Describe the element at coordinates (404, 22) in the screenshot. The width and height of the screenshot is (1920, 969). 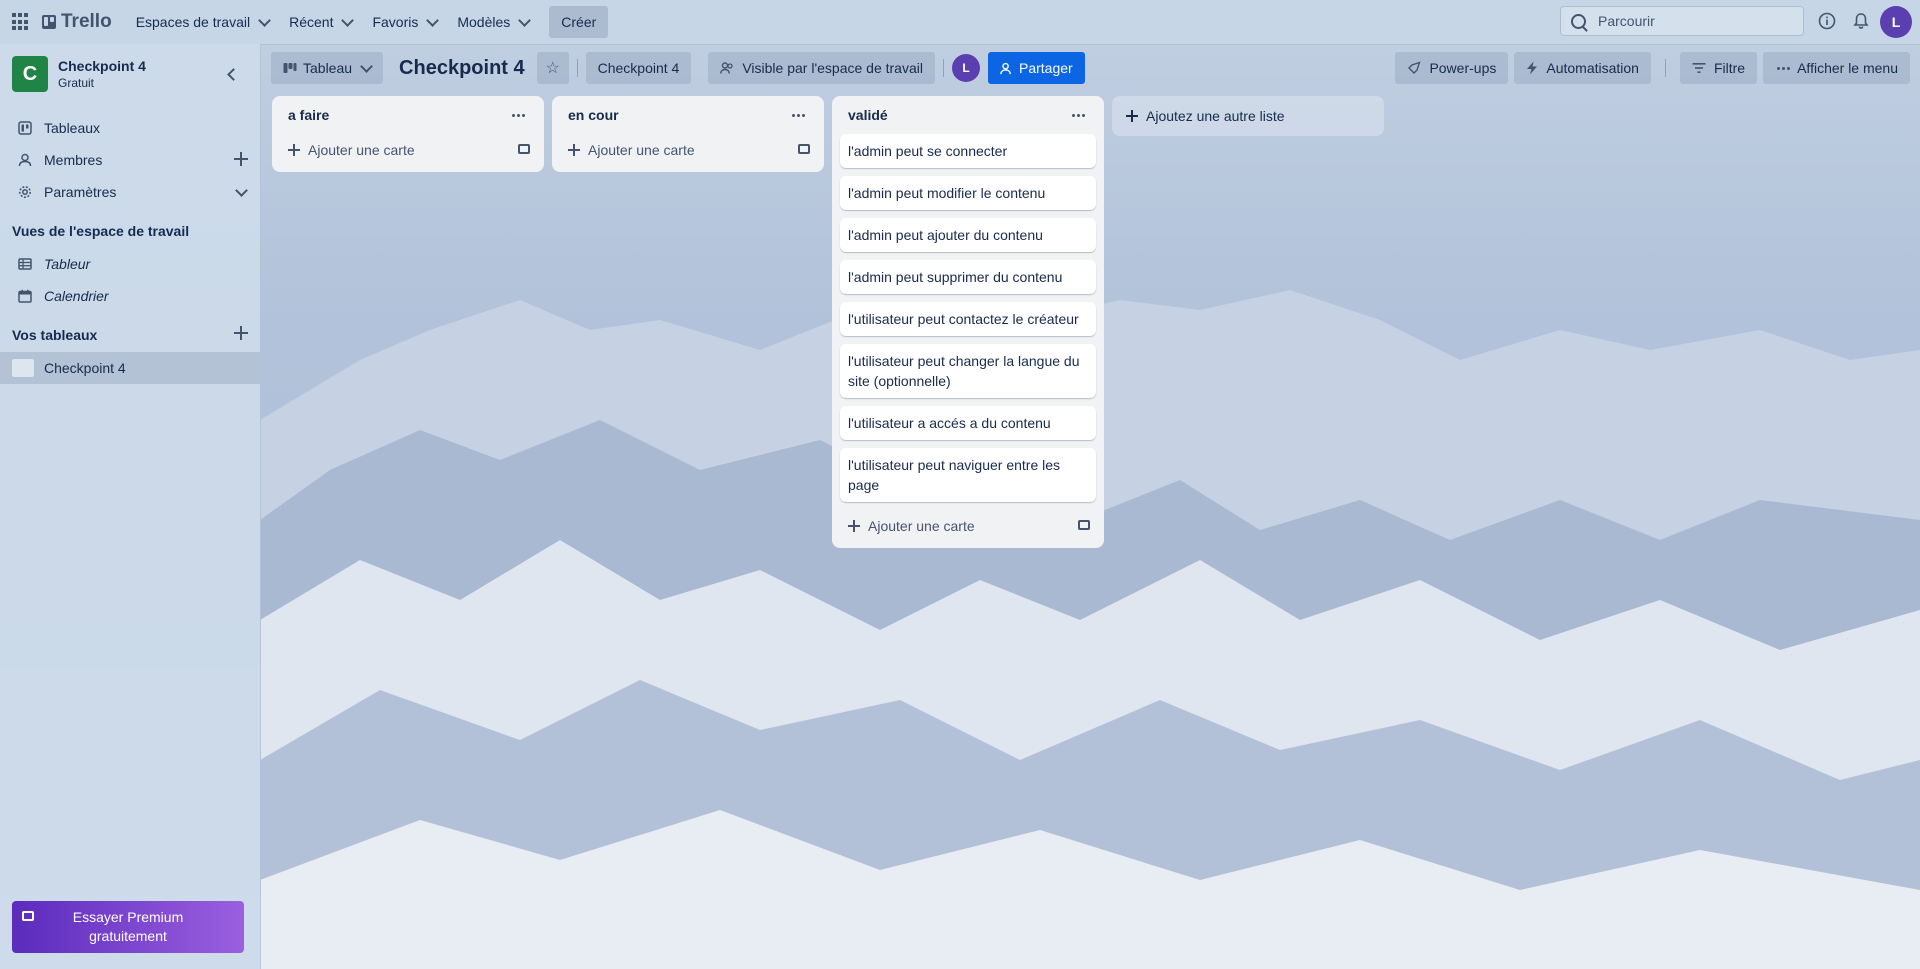
I see `menu-favorites: Favoris` at that location.